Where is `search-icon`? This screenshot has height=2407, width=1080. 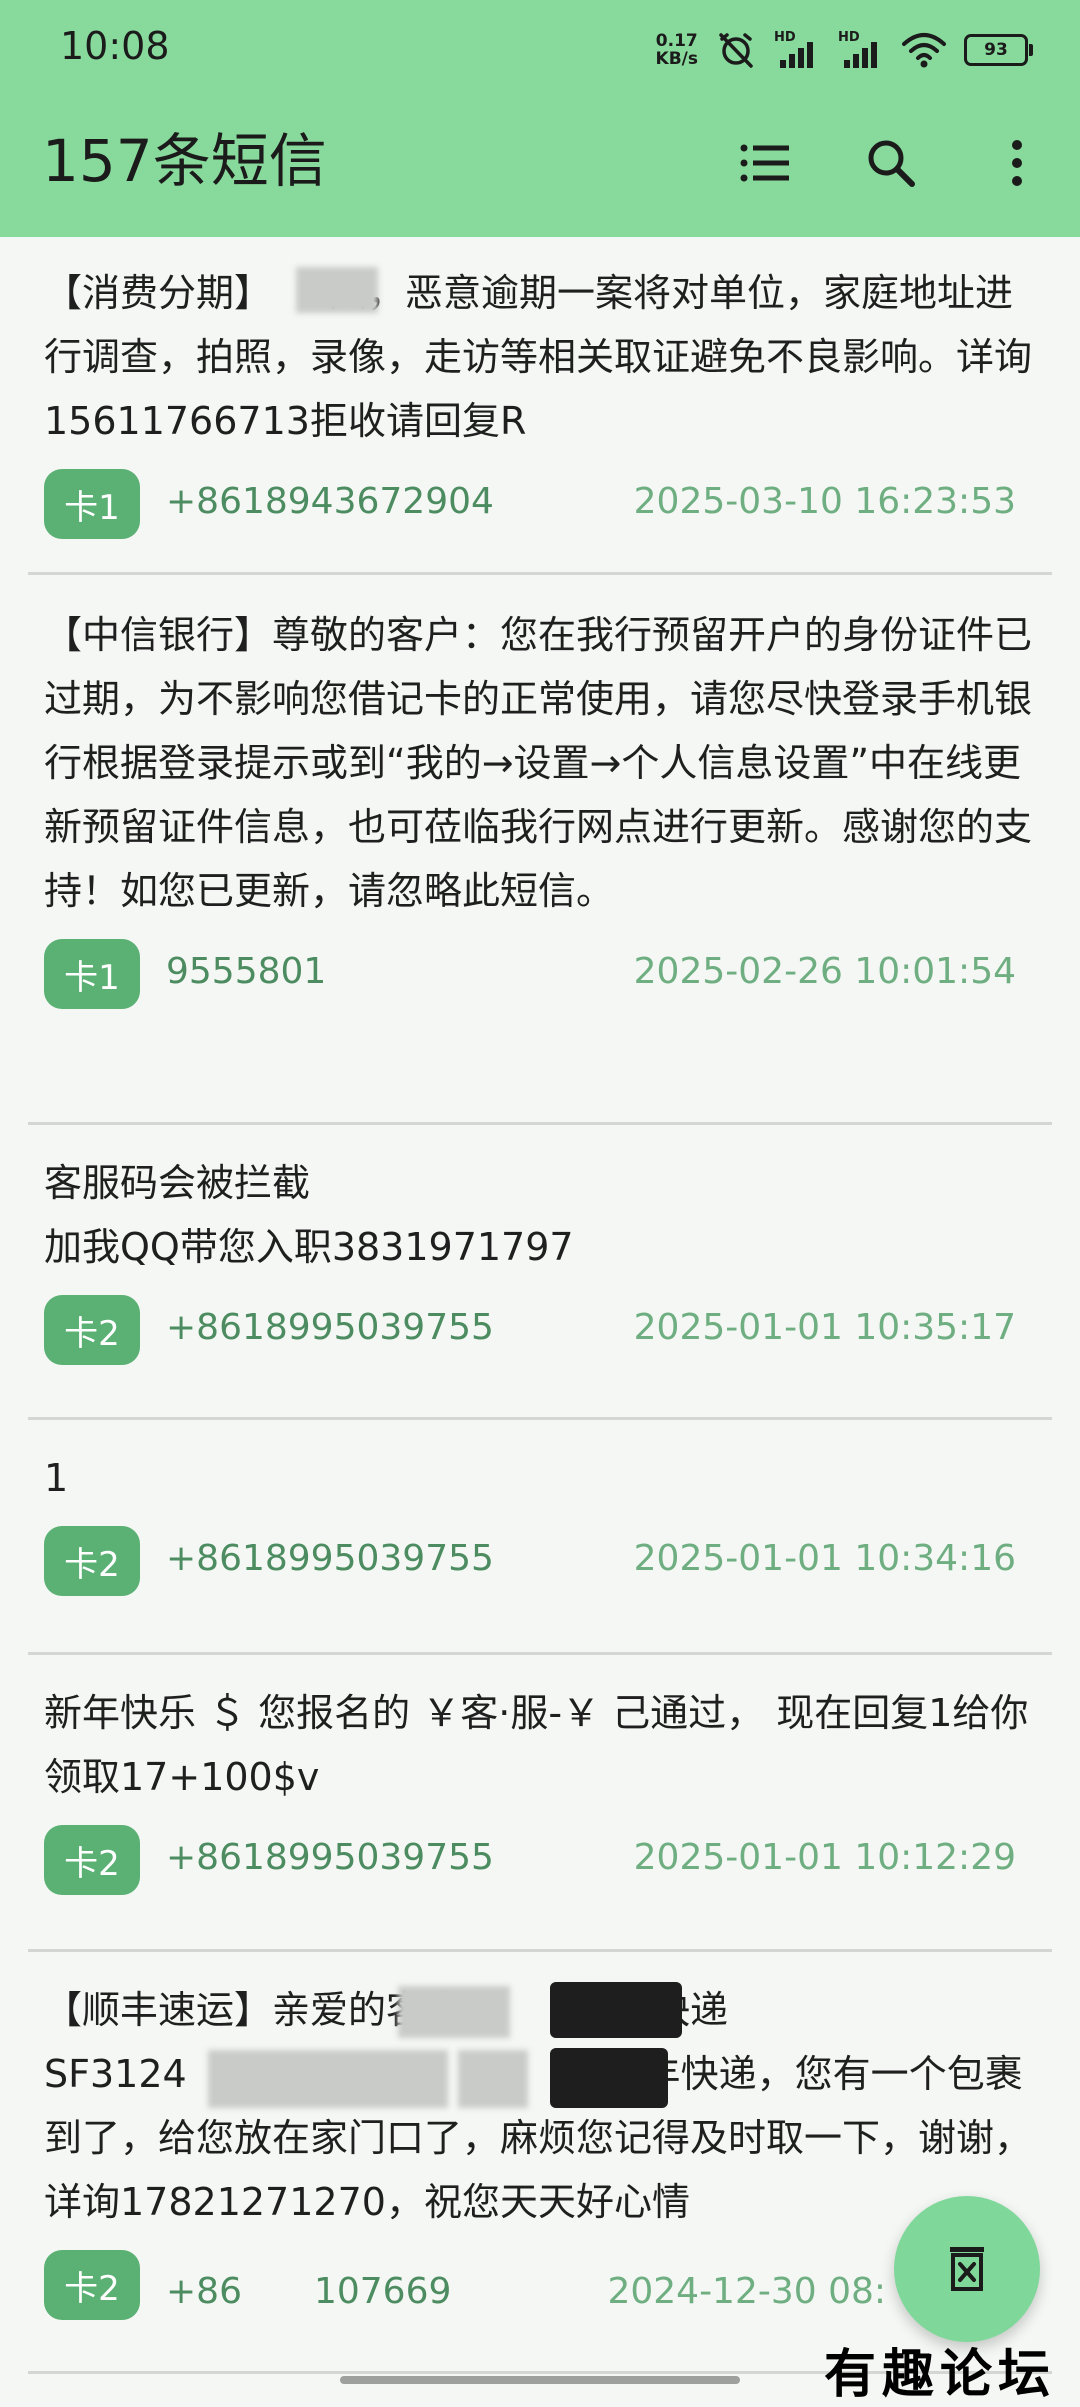
search-icon is located at coordinates (891, 163).